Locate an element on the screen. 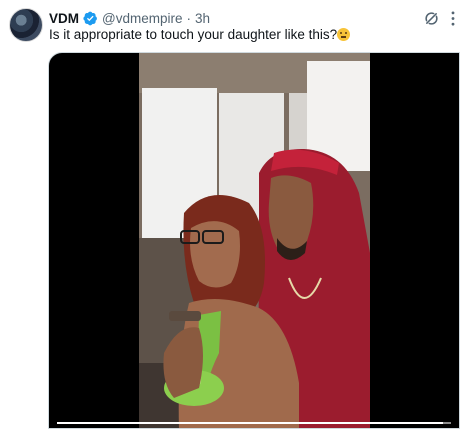 The image size is (460, 429). display-name: VDM is located at coordinates (64, 18).